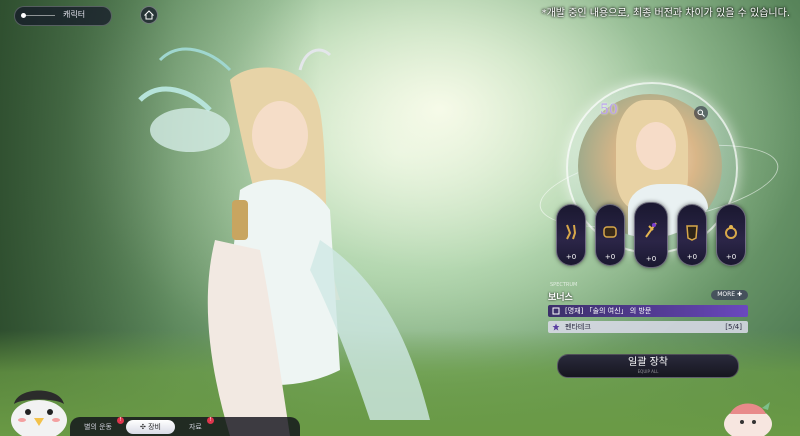 This screenshot has height=436, width=800. I want to click on character-level: 50, so click(609, 110).